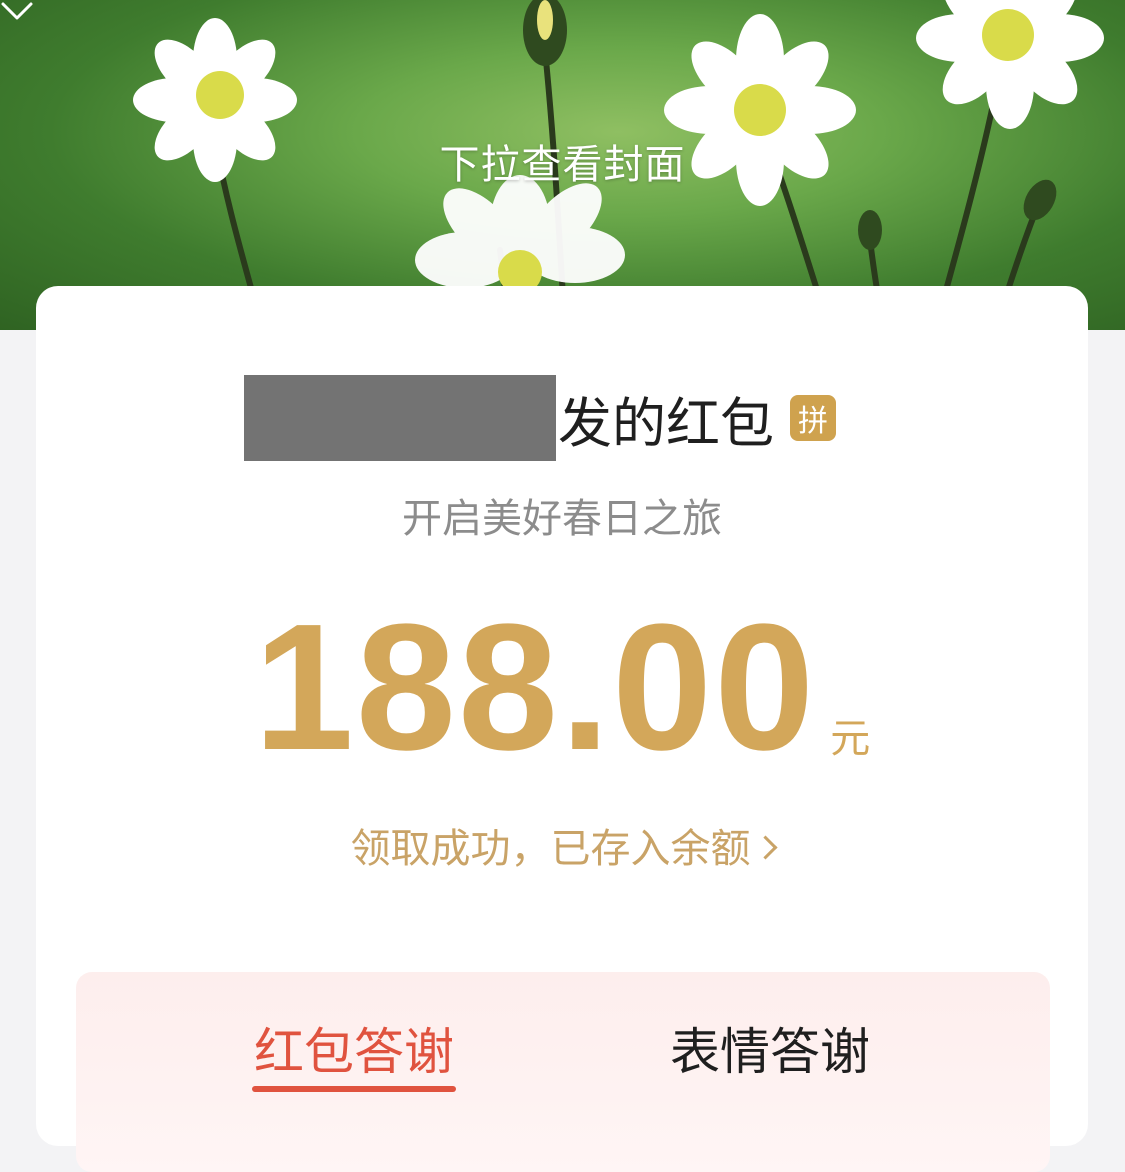  I want to click on tab-sticker-thanks: 表情答谢, so click(770, 1048).